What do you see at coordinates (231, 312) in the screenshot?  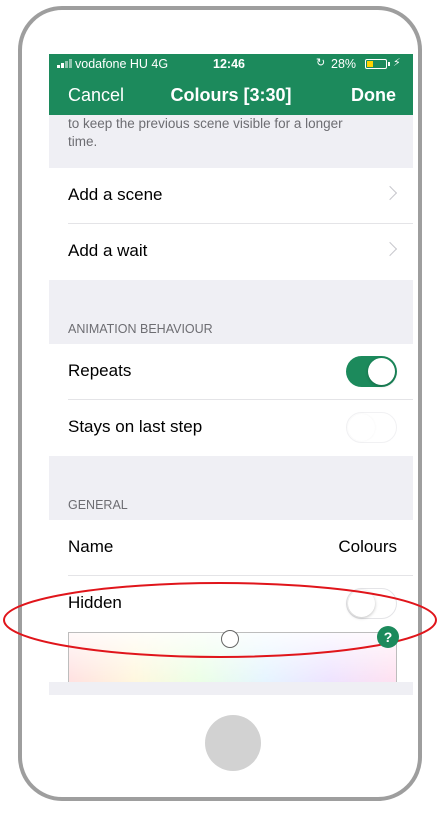 I see `animation-behaviour-header: ANIMATION BEHAVIOUR` at bounding box center [231, 312].